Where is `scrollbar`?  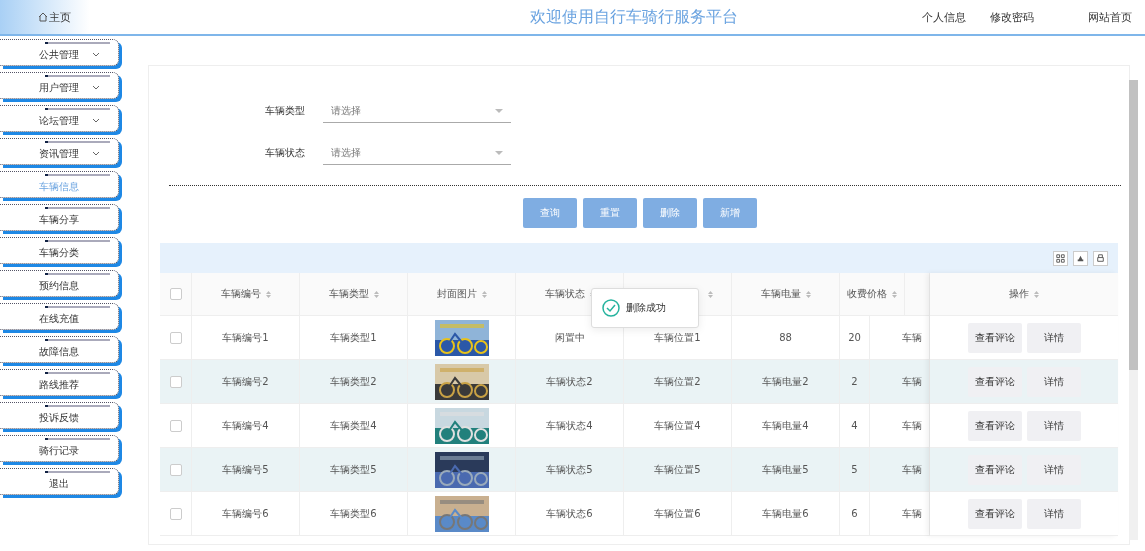 scrollbar is located at coordinates (1133, 310).